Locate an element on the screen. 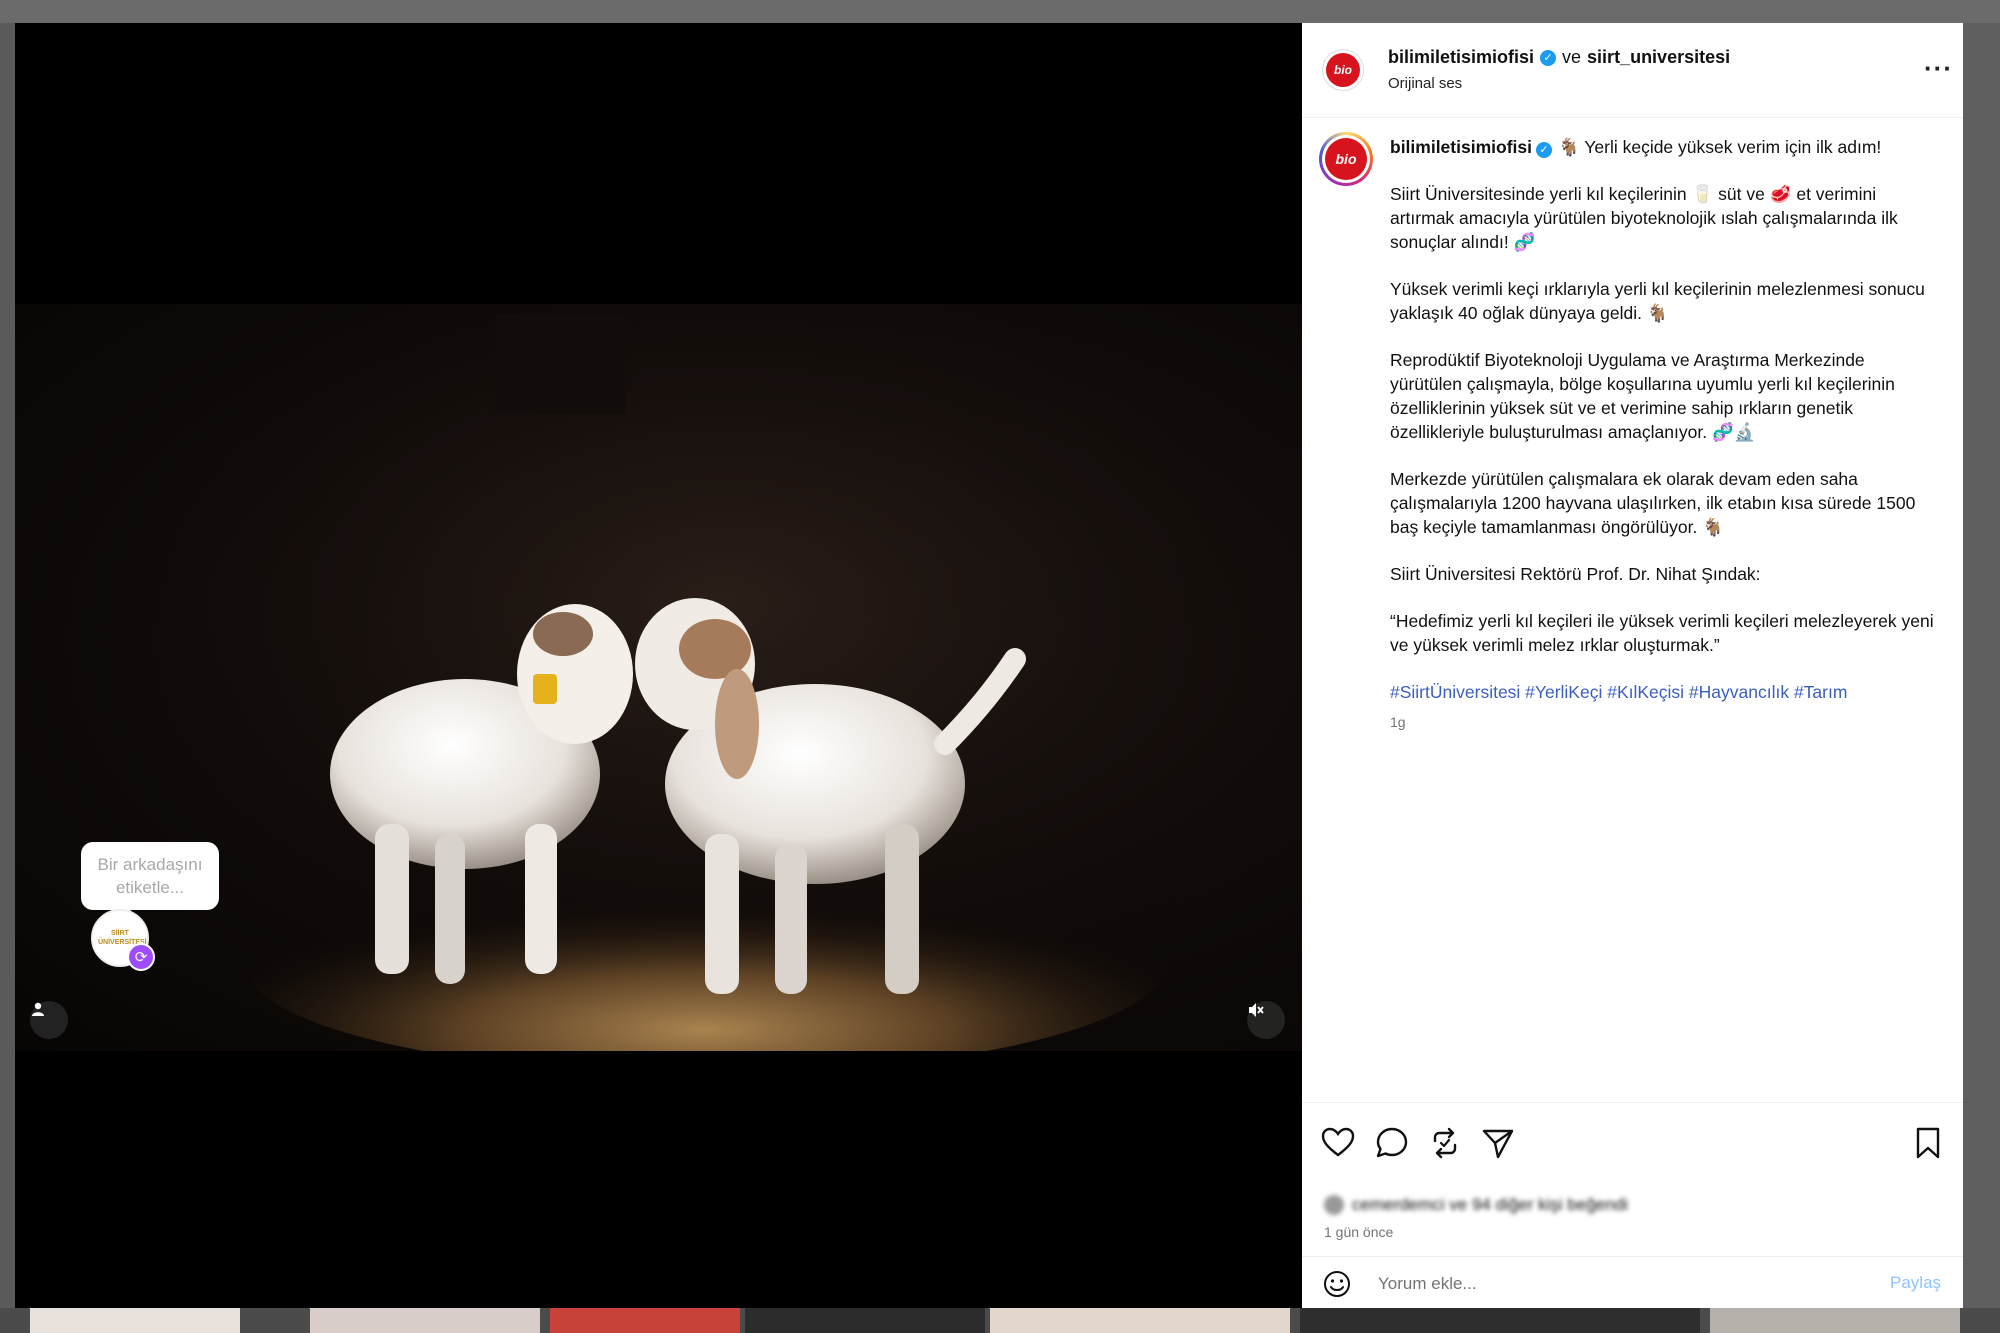  post-age: 1 gün önce is located at coordinates (1359, 1232).